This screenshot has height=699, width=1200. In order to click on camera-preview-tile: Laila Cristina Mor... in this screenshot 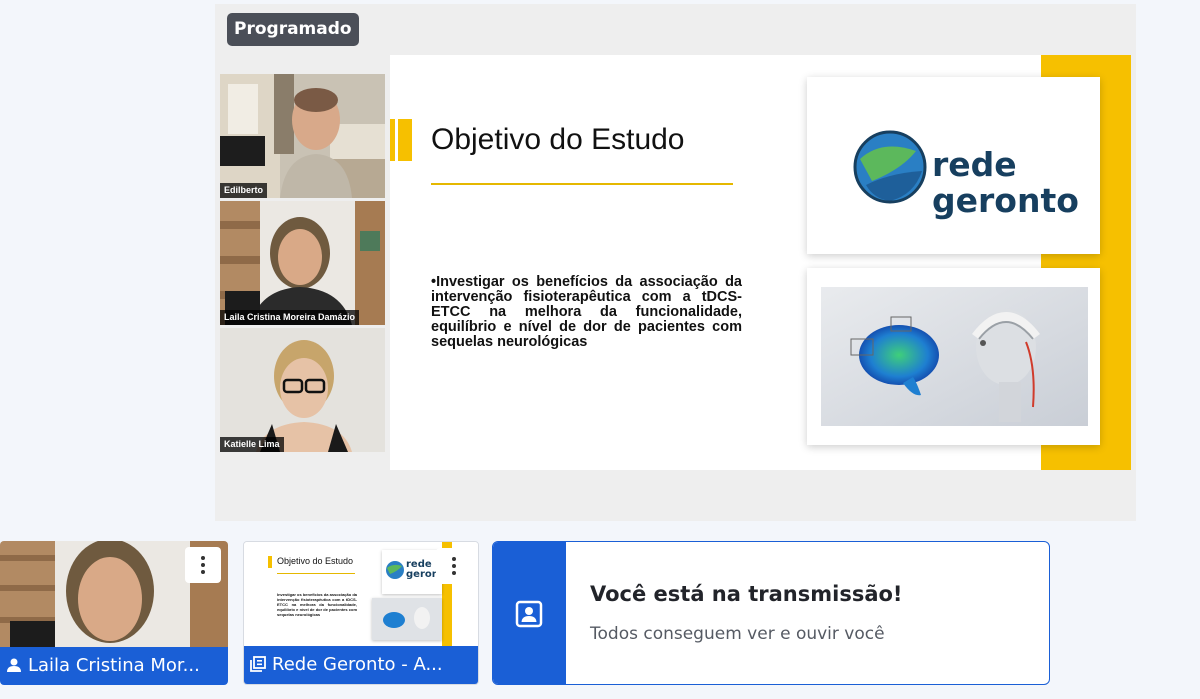, I will do `click(114, 613)`.